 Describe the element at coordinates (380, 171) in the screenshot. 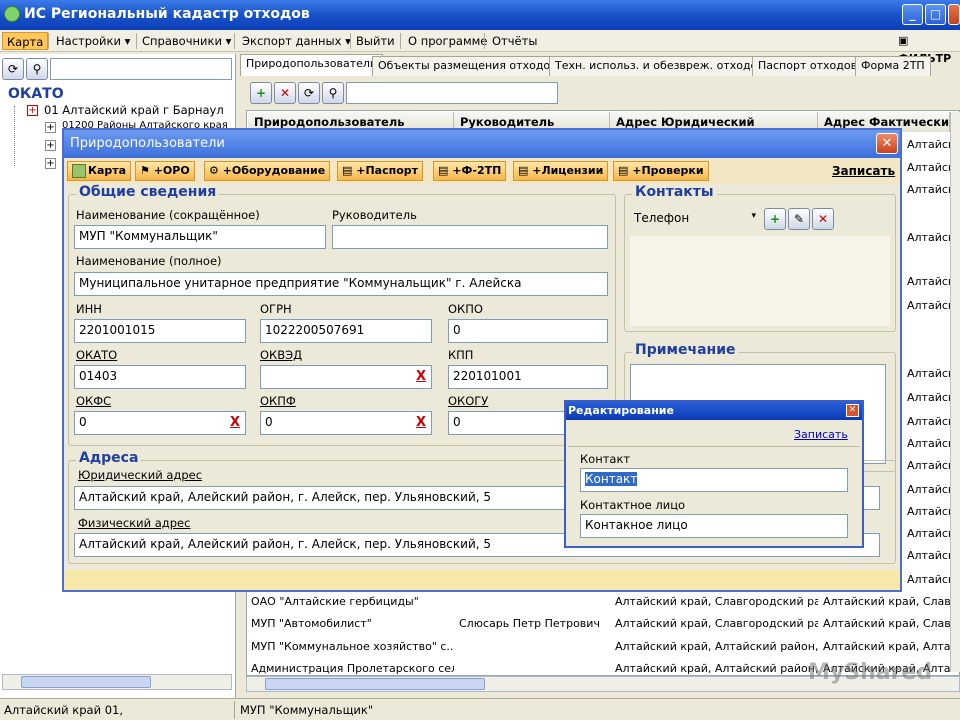

I see `add-passport-button: ▤ +Паспорт` at that location.